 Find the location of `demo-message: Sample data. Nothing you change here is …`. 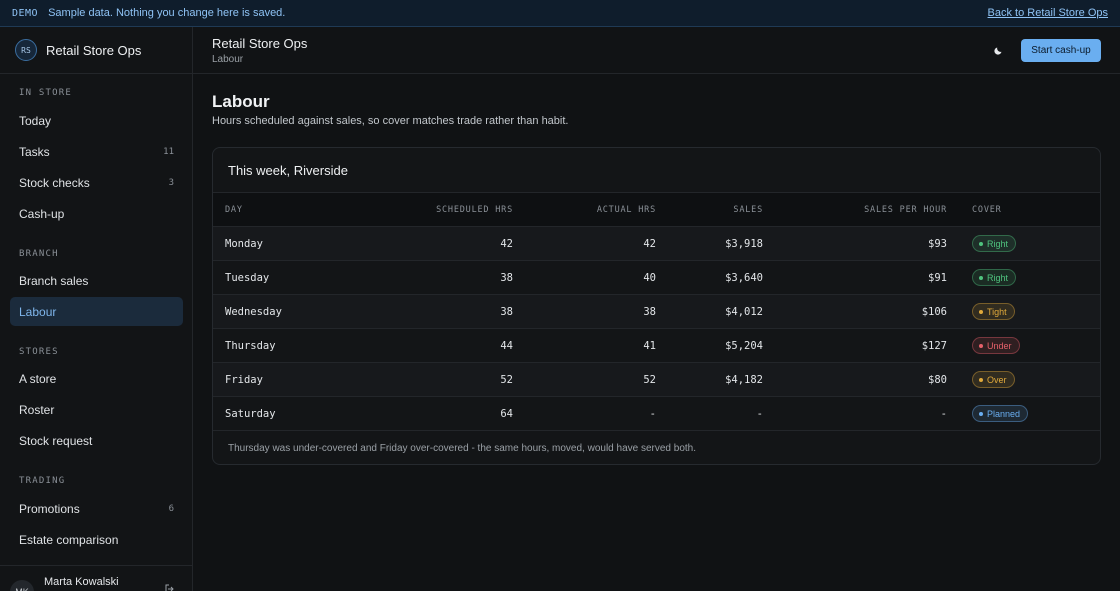

demo-message: Sample data. Nothing you change here is … is located at coordinates (167, 13).